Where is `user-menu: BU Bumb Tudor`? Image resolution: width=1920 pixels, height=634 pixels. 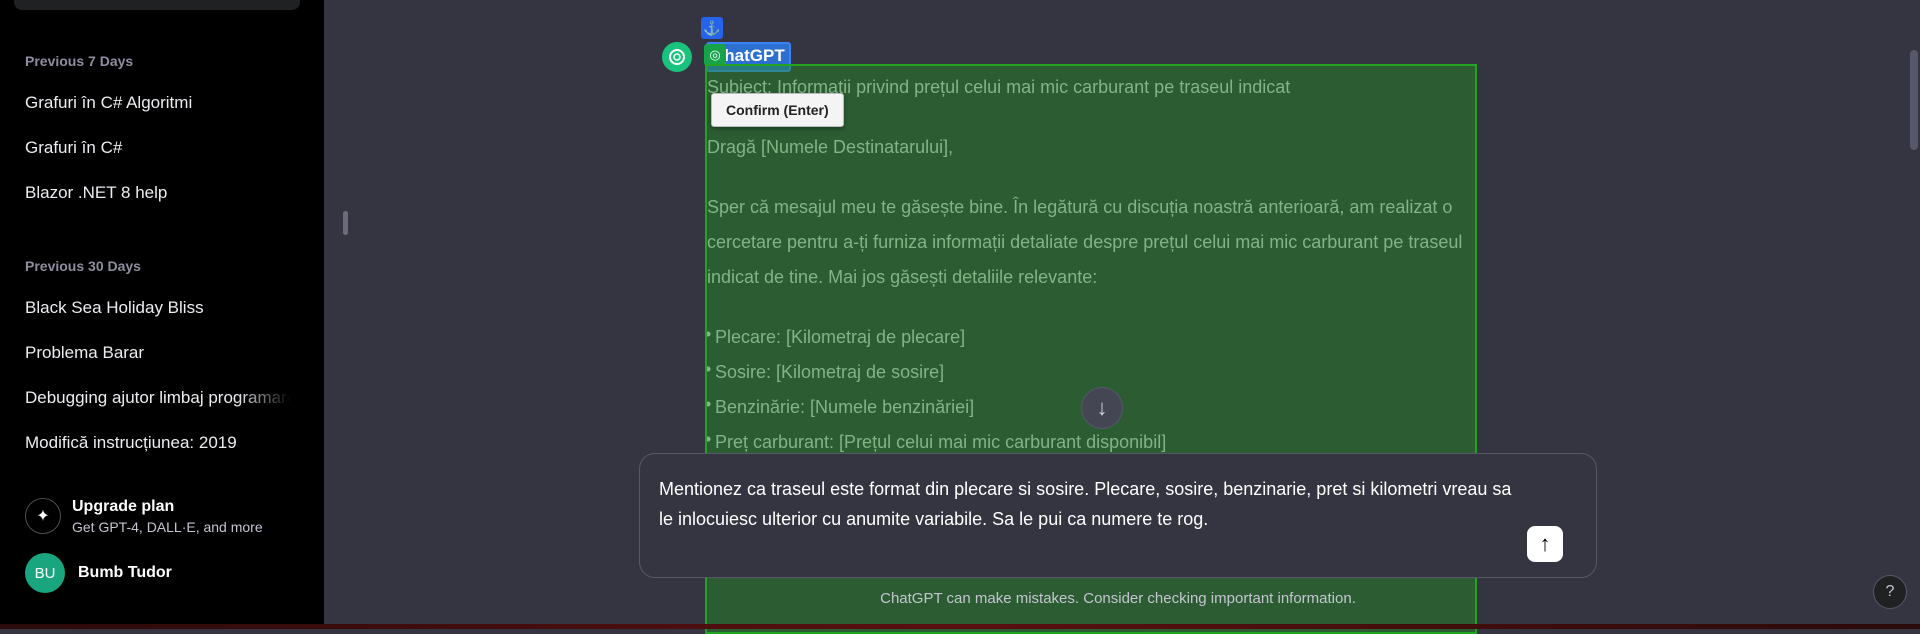 user-menu: BU Bumb Tudor is located at coordinates (98, 573).